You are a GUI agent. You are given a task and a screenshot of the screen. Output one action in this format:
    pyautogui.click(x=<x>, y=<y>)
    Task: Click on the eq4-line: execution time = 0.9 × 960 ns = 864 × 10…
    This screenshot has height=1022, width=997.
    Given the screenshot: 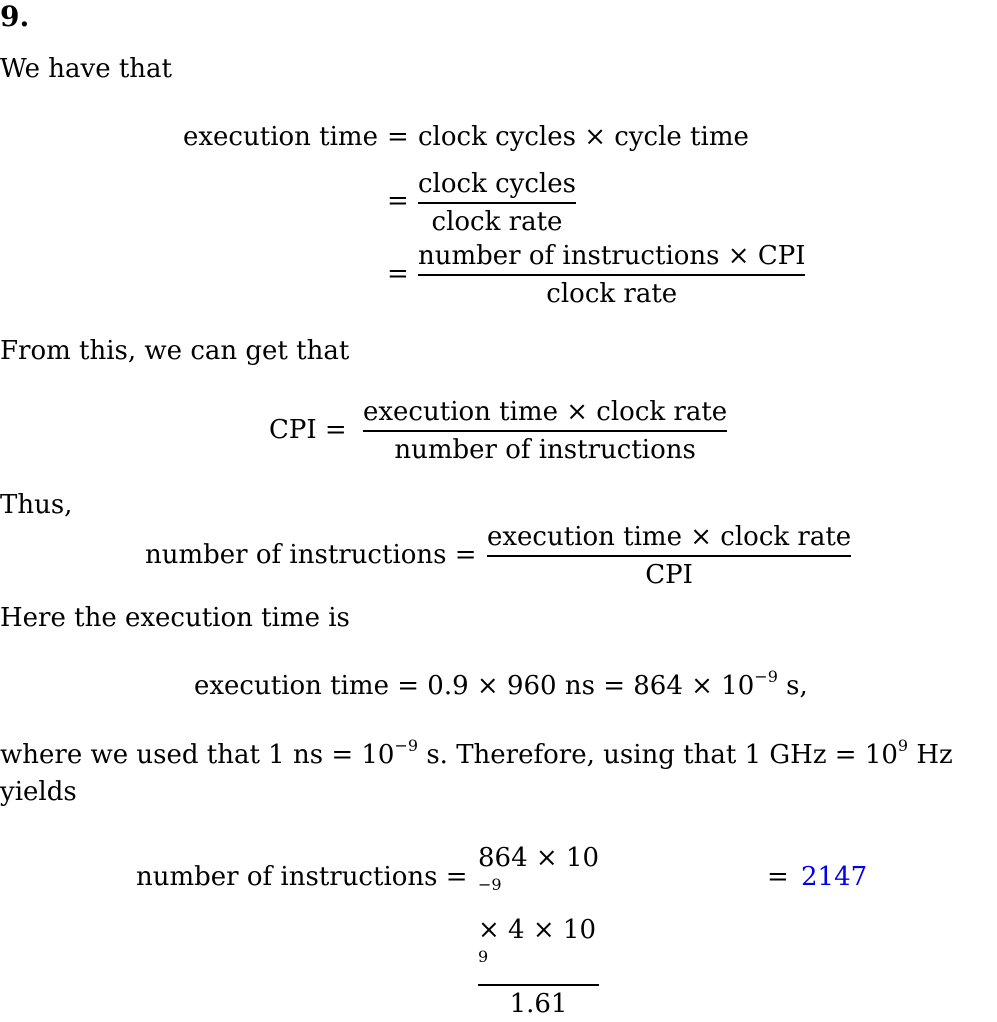 What is the action you would take?
    pyautogui.click(x=501, y=685)
    